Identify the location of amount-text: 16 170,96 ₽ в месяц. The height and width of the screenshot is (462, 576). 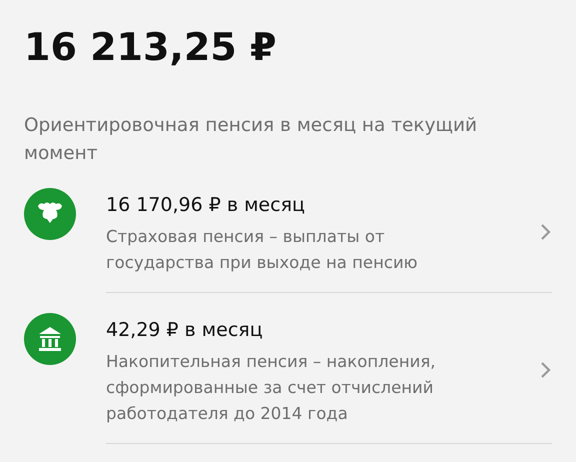
(206, 205).